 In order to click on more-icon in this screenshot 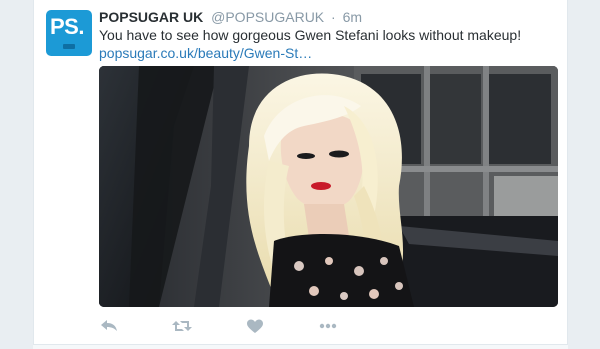, I will do `click(328, 326)`.